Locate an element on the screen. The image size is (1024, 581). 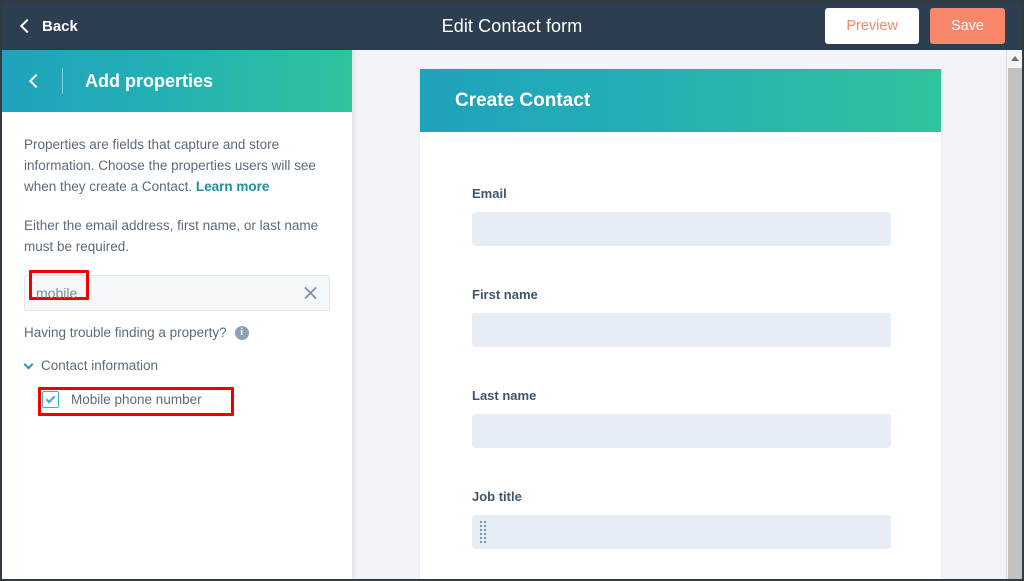
form-field-first-name: First name is located at coordinates (681, 317).